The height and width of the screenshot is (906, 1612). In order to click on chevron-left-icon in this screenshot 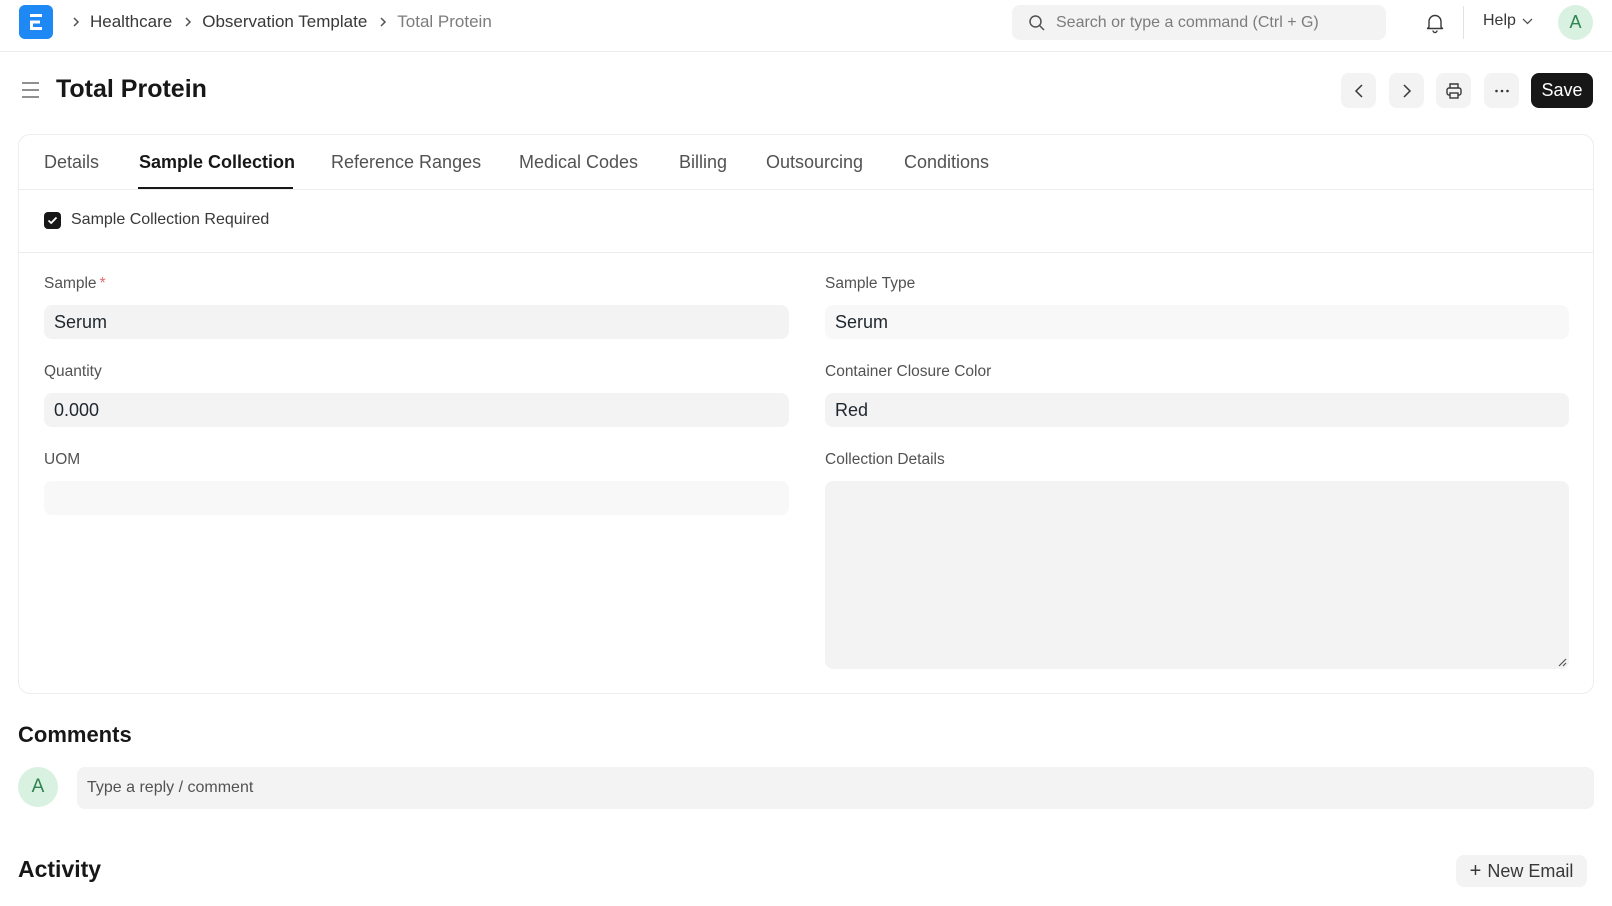, I will do `click(1358, 90)`.